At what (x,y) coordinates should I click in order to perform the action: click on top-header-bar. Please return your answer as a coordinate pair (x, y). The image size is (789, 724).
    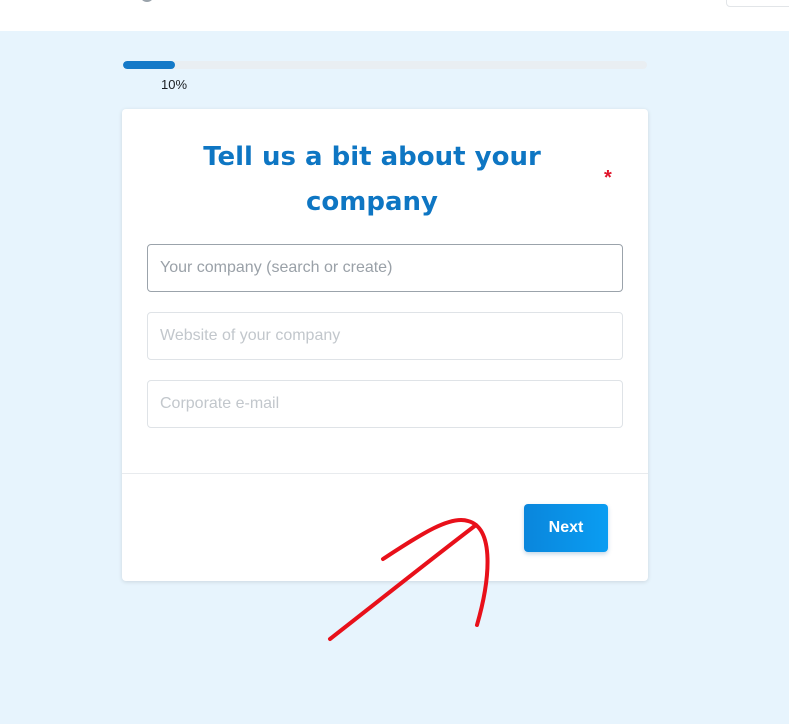
    Looking at the image, I should click on (394, 15).